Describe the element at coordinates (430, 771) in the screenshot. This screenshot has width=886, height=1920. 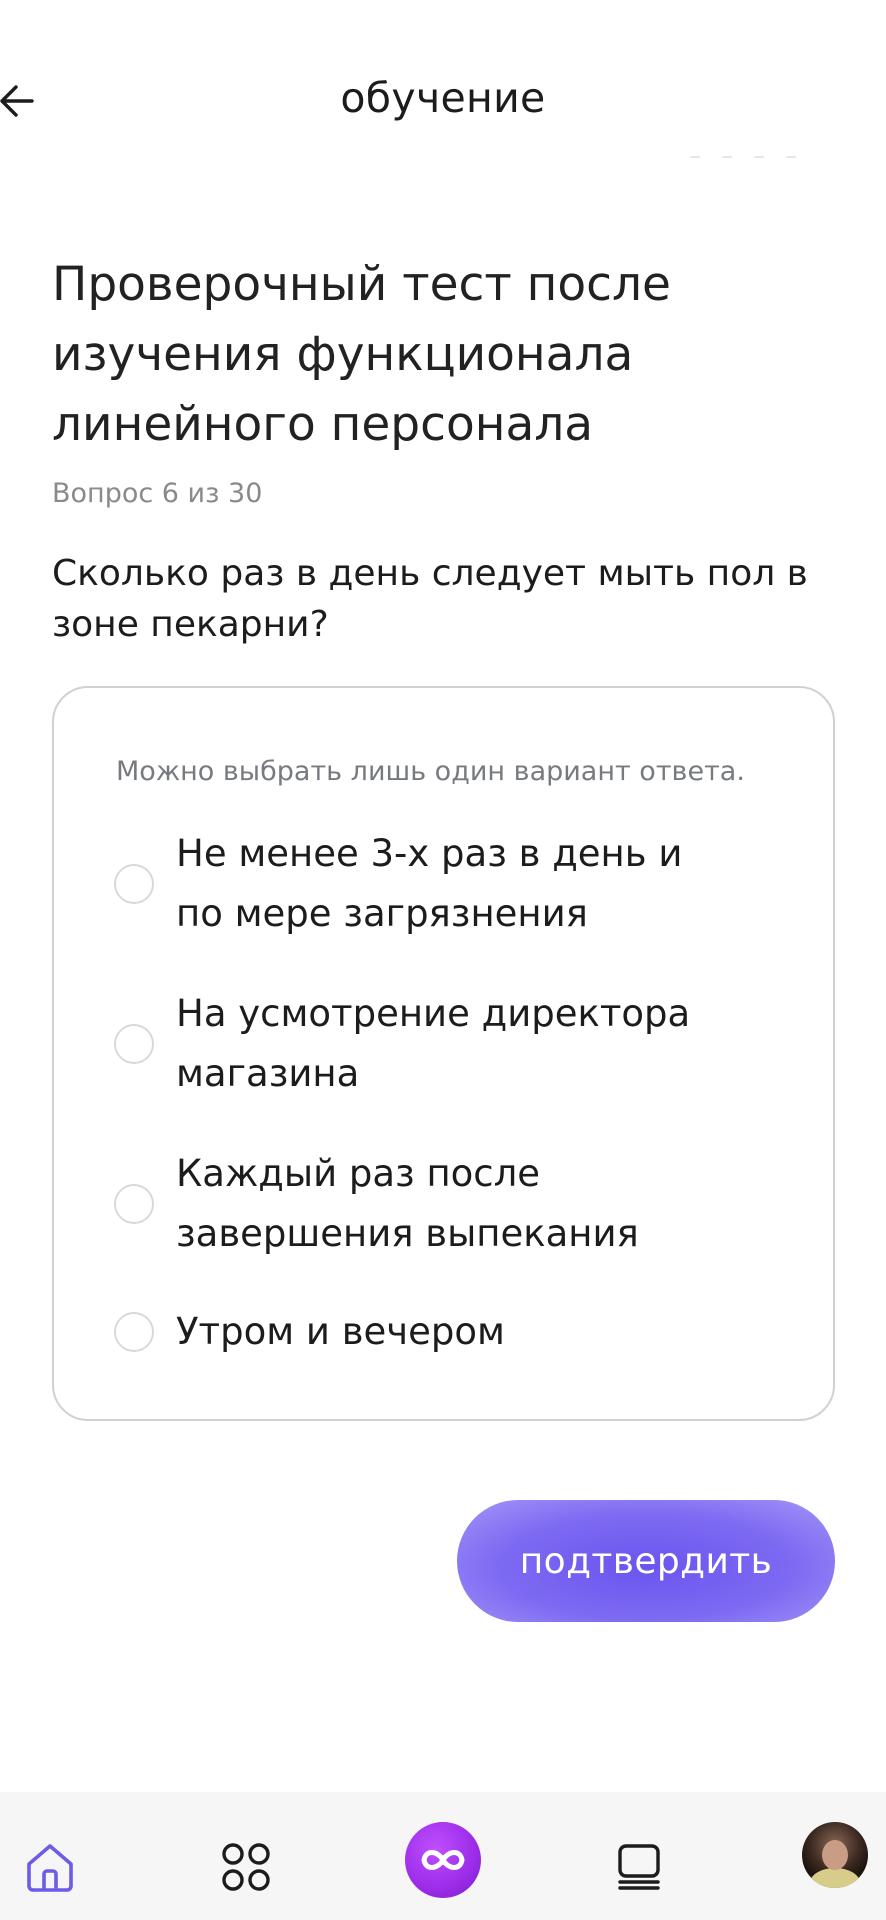
I see `answer-hint: Можно выбрать лишь один вариант ответа.` at that location.